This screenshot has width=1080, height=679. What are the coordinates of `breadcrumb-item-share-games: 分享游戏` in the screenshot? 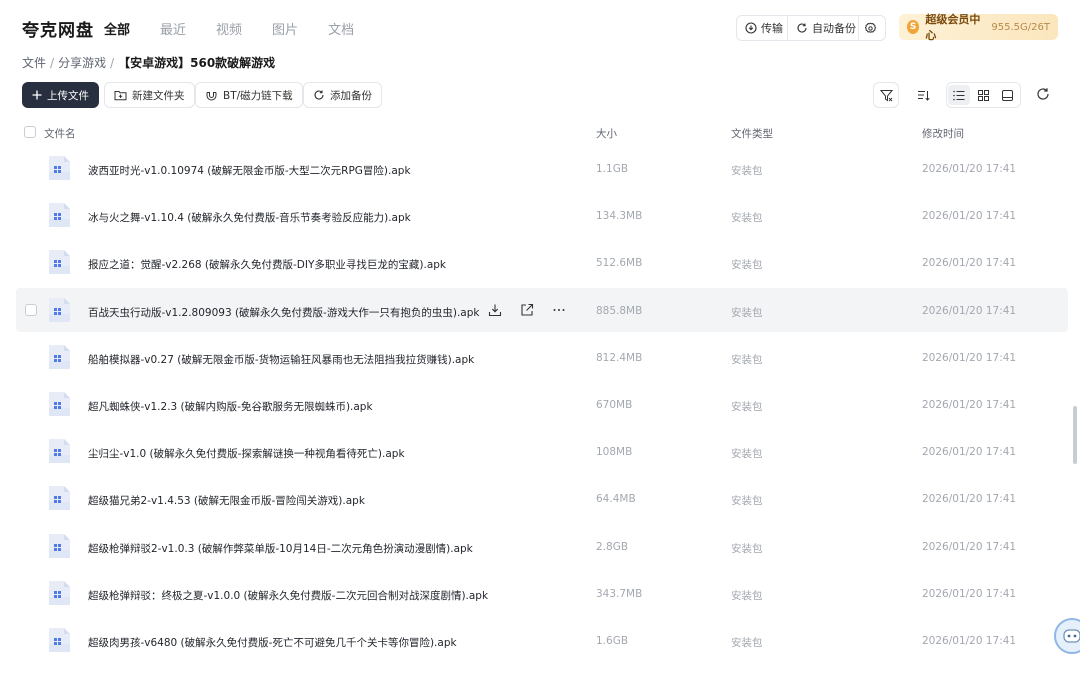 It's located at (82, 62).